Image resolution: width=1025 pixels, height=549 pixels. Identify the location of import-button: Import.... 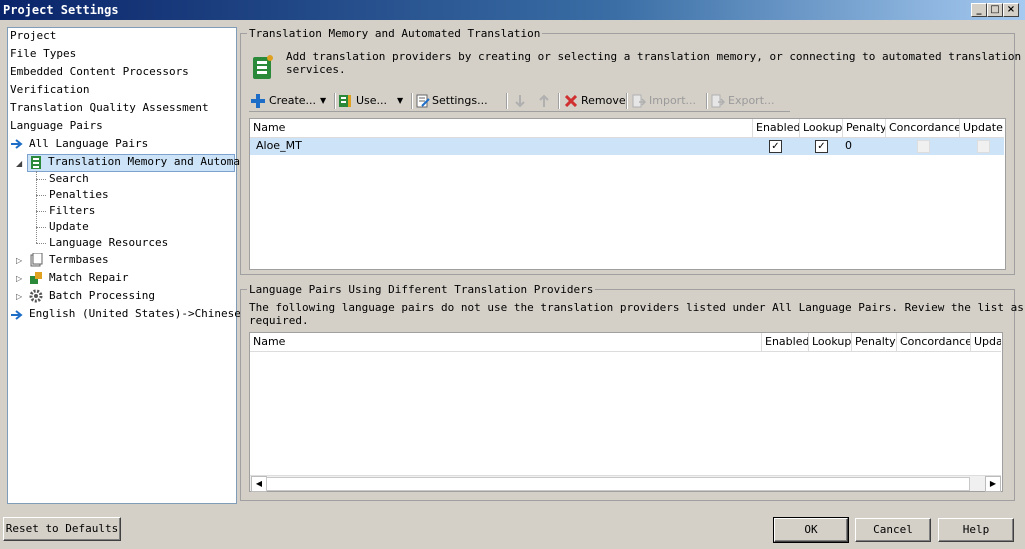
(669, 101).